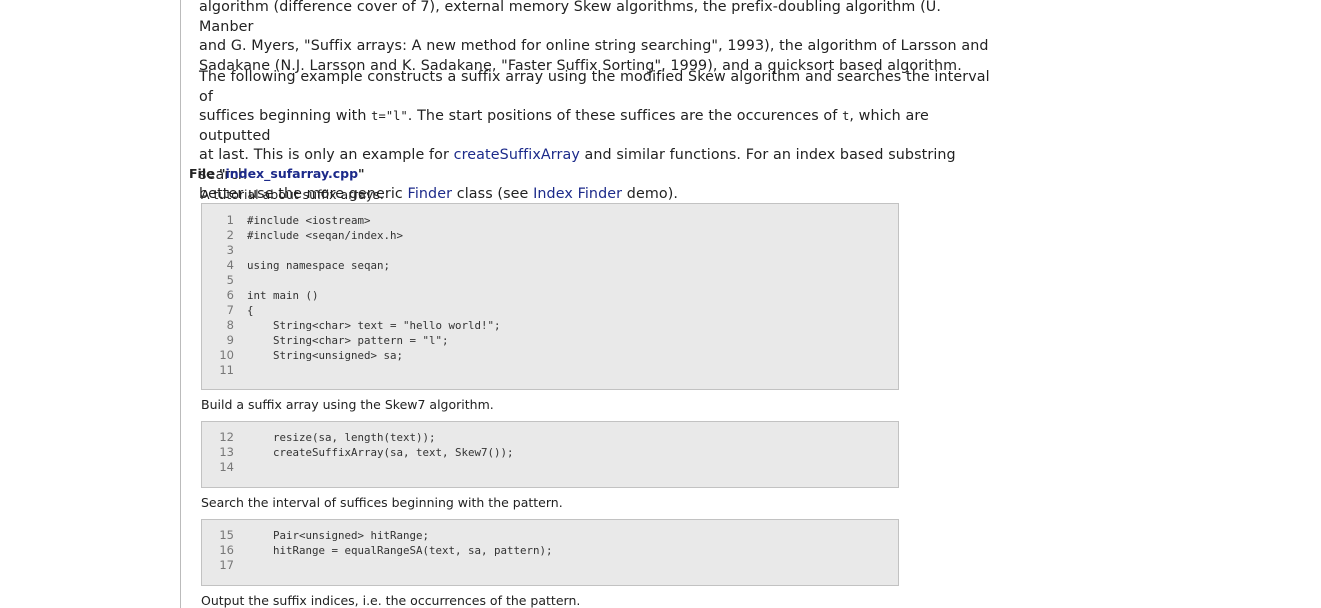  Describe the element at coordinates (517, 155) in the screenshot. I see `create-suffix-array-link: createSuffixArray` at that location.